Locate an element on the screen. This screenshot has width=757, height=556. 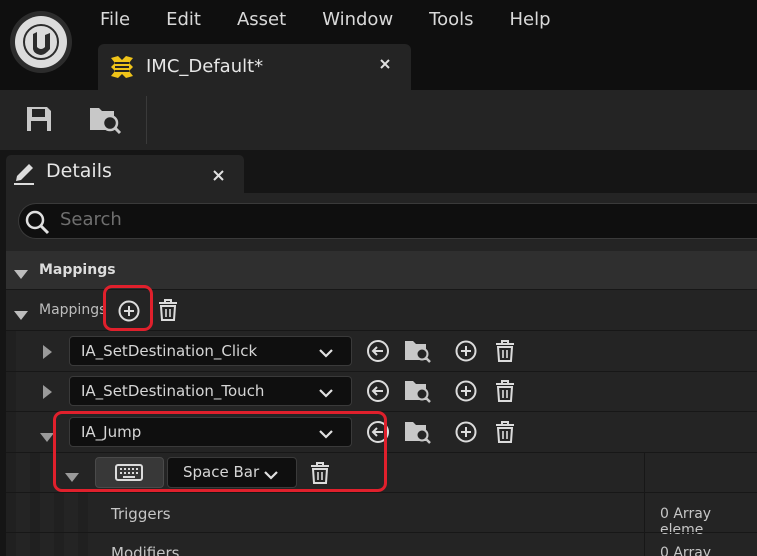
search-icon is located at coordinates (37, 224).